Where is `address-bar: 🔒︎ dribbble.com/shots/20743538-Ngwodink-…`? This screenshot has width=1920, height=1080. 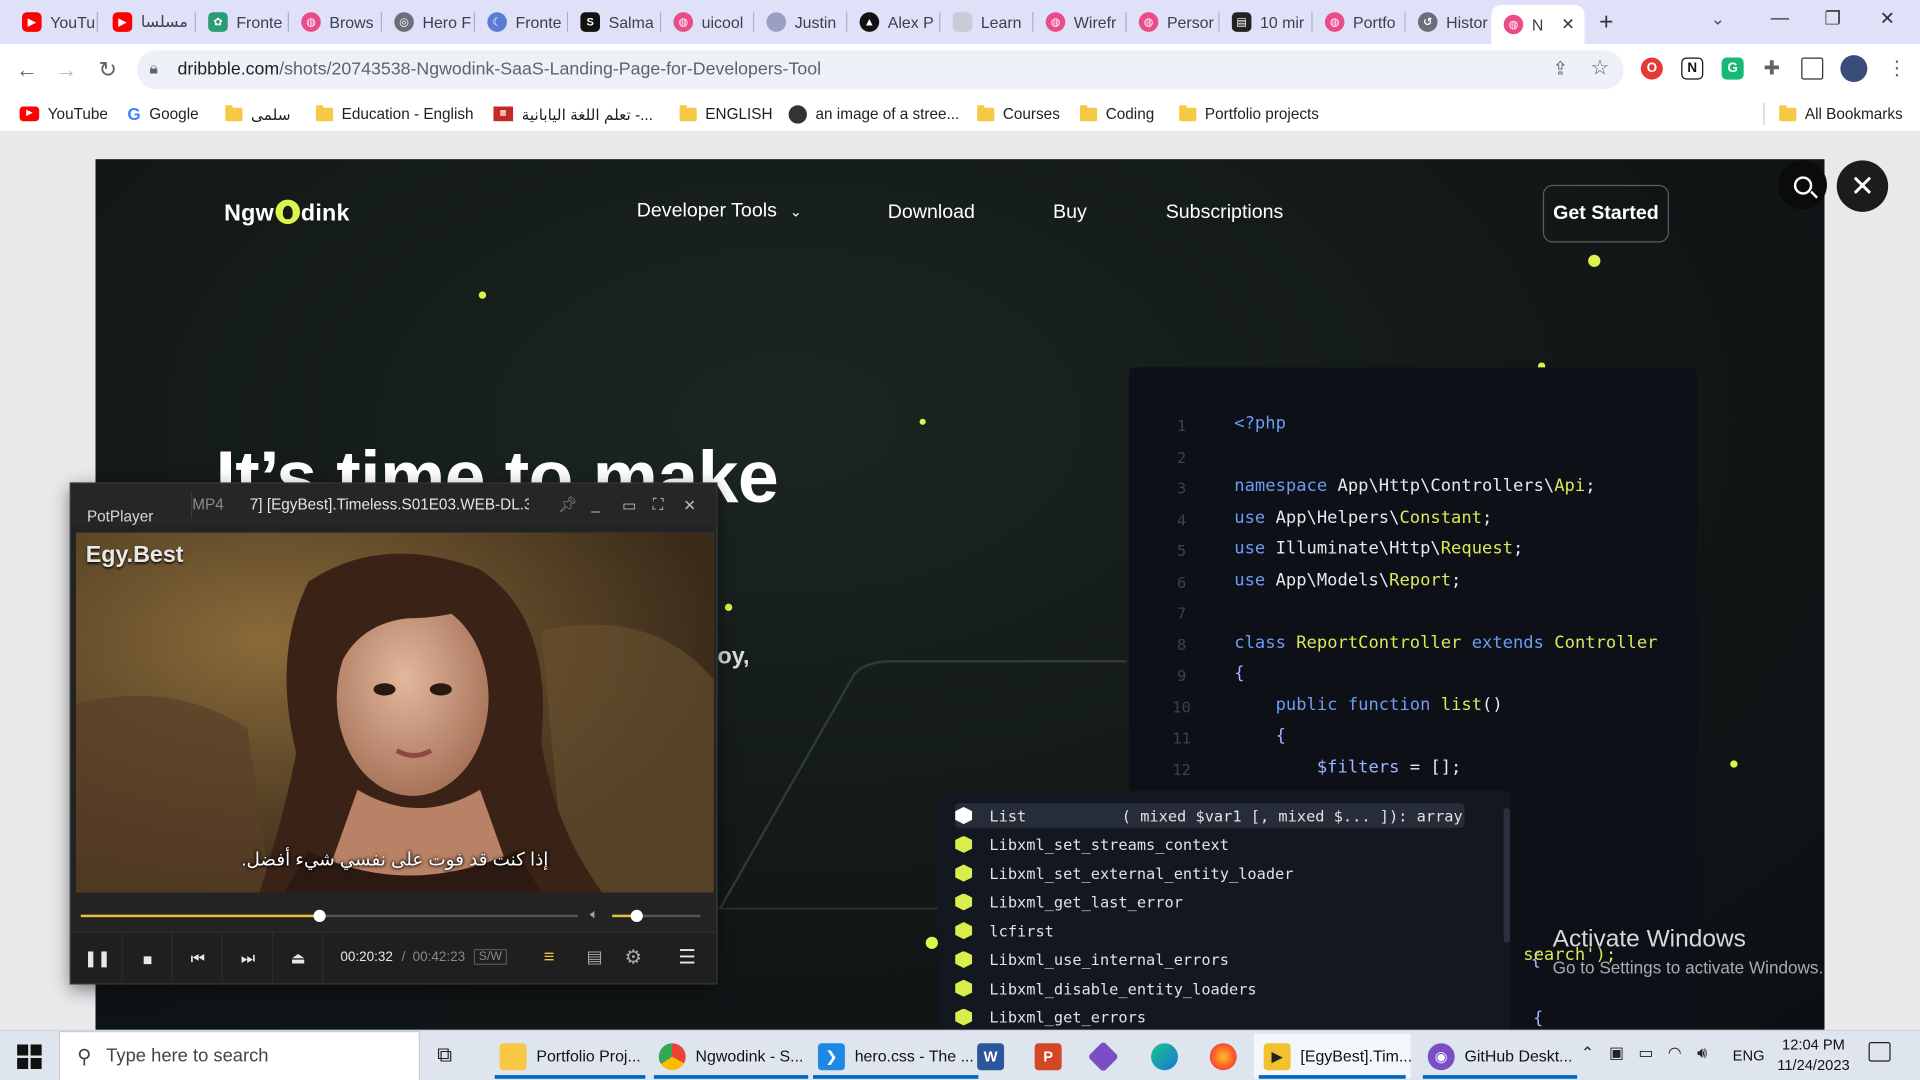
address-bar: 🔒︎ dribbble.com/shots/20743538-Ngwodink-… is located at coordinates (880, 70).